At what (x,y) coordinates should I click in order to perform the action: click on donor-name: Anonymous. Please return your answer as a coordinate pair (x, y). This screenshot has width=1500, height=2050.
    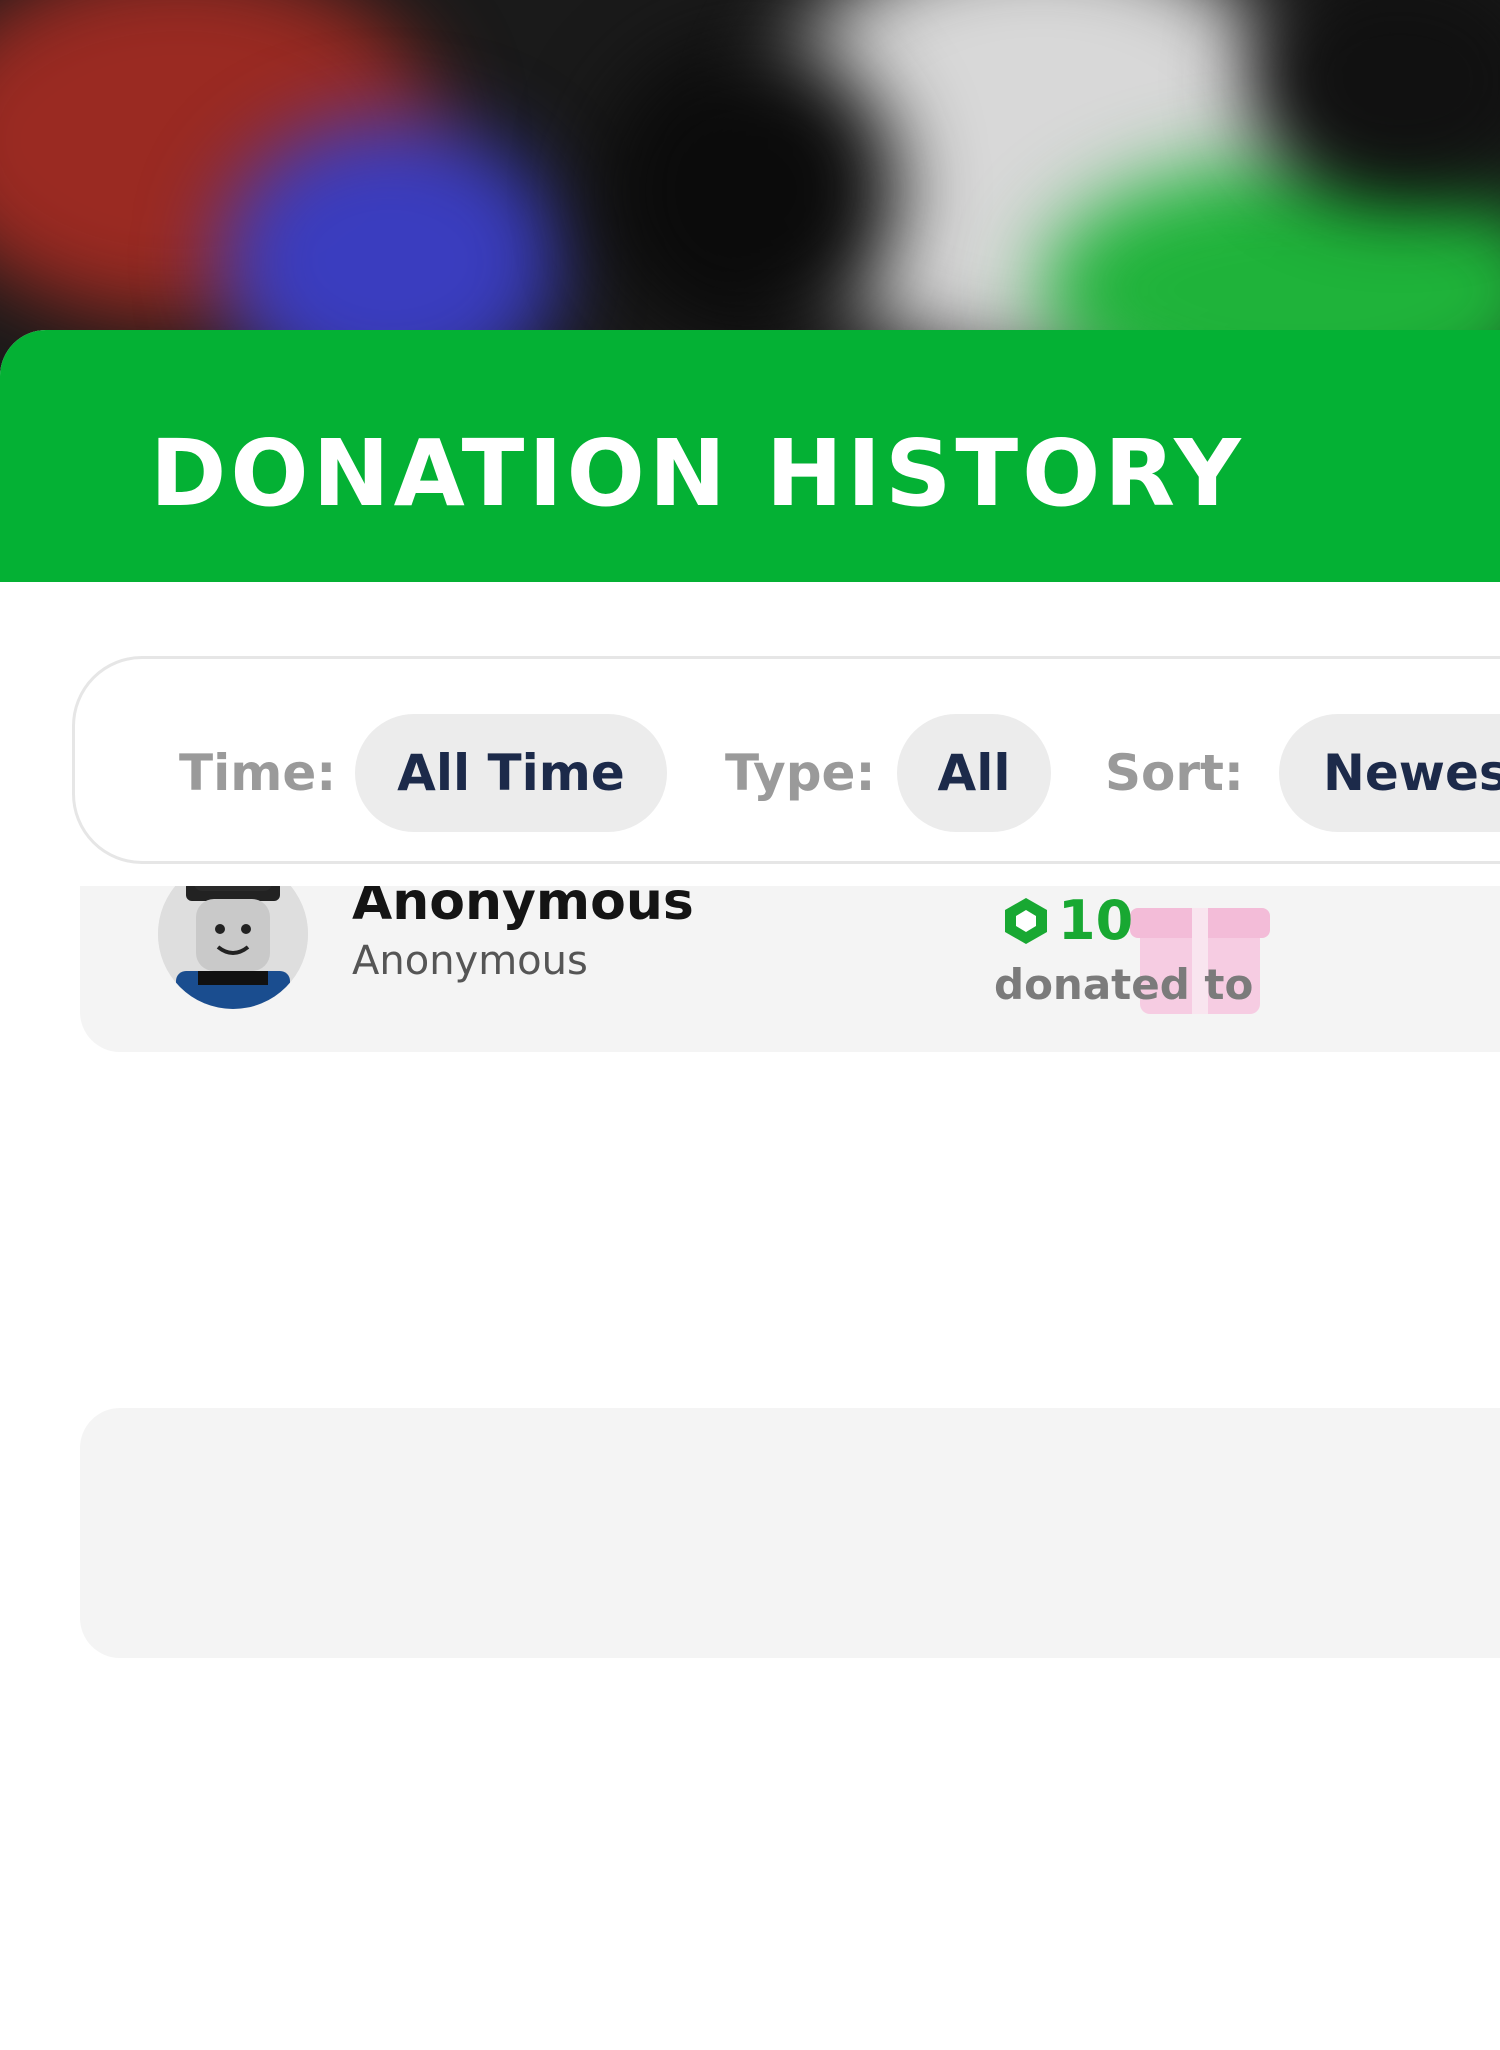
    Looking at the image, I should click on (523, 909).